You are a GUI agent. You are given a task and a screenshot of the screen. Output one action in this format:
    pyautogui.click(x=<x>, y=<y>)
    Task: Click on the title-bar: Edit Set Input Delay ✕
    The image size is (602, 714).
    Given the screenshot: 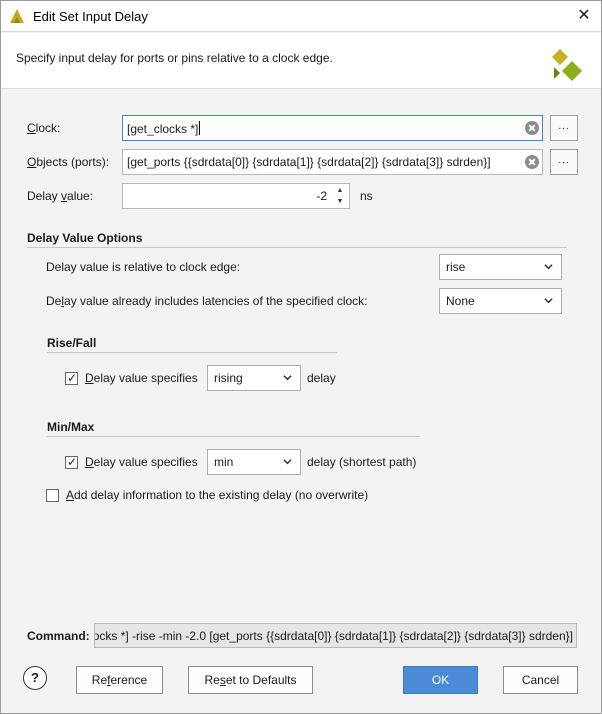 What is the action you would take?
    pyautogui.click(x=301, y=16)
    